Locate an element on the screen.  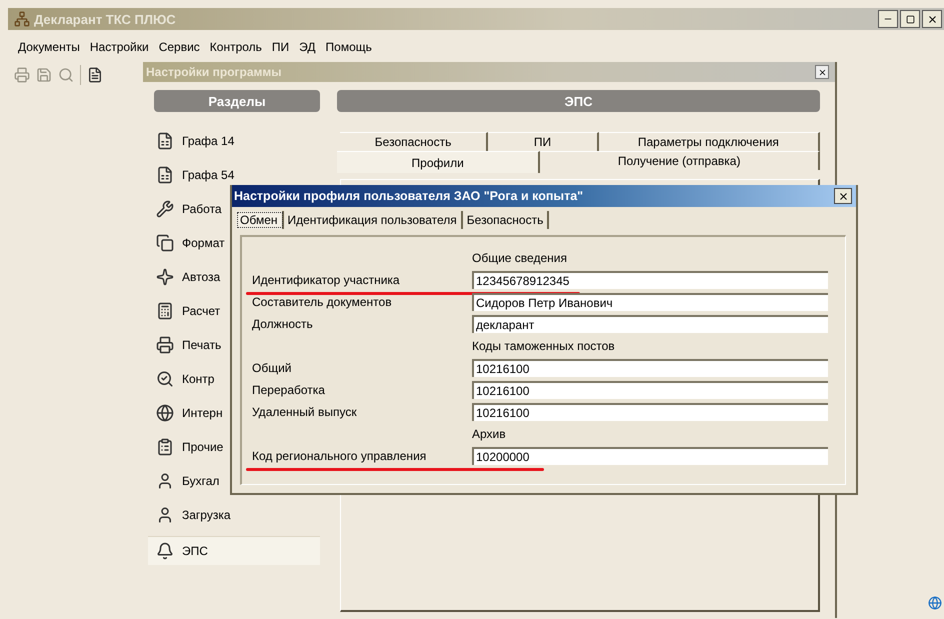
section-label: Работа is located at coordinates (202, 209).